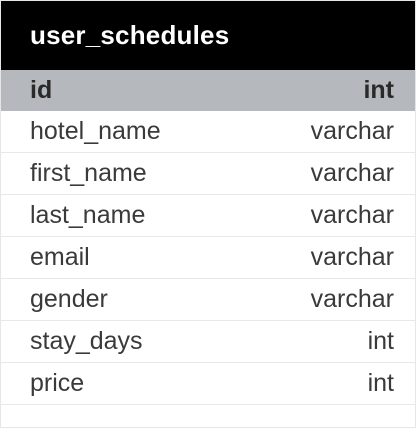 This screenshot has width=416, height=428. I want to click on column-name: price, so click(57, 383).